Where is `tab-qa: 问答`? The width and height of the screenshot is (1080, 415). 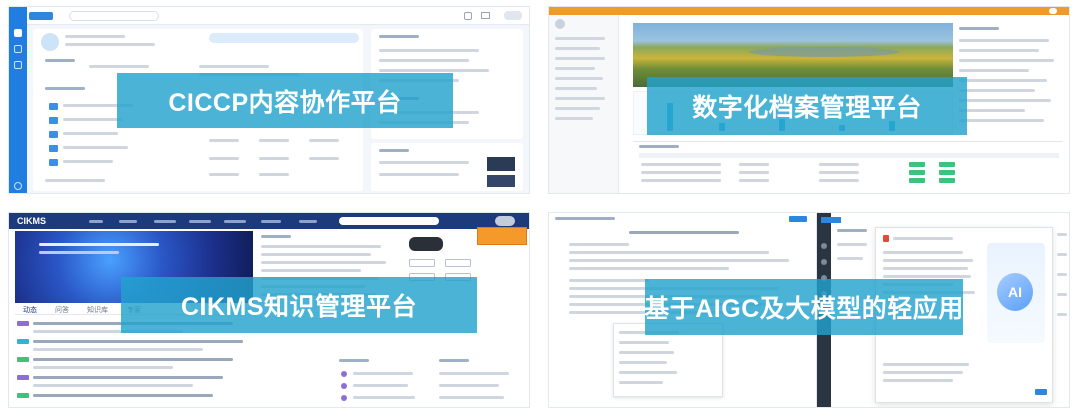
tab-qa: 问答 is located at coordinates (62, 310).